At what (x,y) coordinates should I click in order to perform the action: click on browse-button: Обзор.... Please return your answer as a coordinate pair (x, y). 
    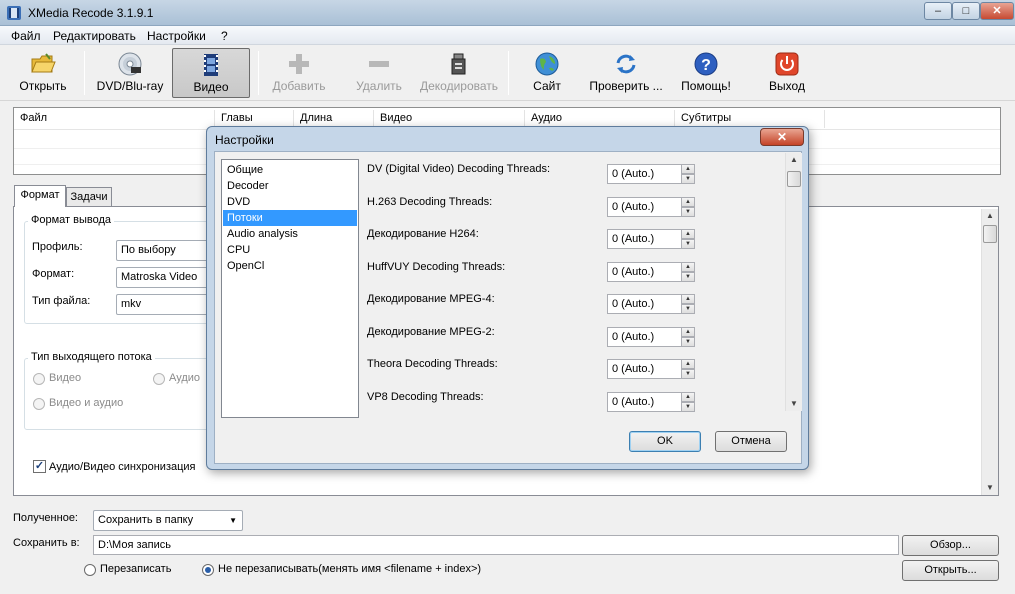
    Looking at the image, I should click on (950, 545).